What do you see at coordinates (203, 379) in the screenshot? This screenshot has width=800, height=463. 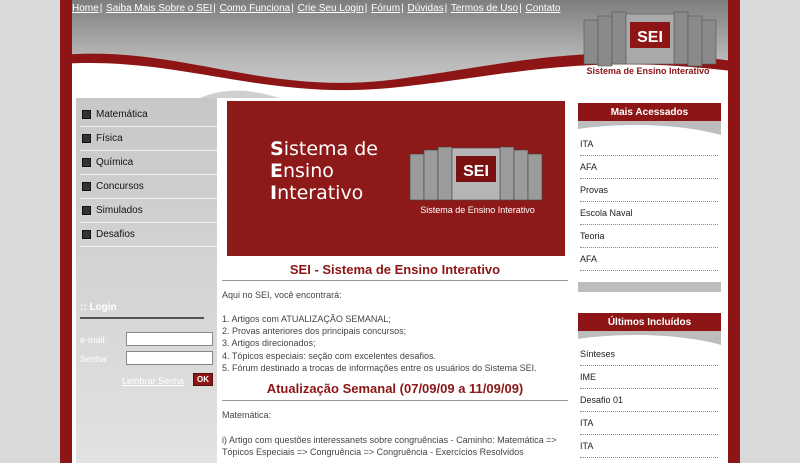 I see `login-ok-button: OK` at bounding box center [203, 379].